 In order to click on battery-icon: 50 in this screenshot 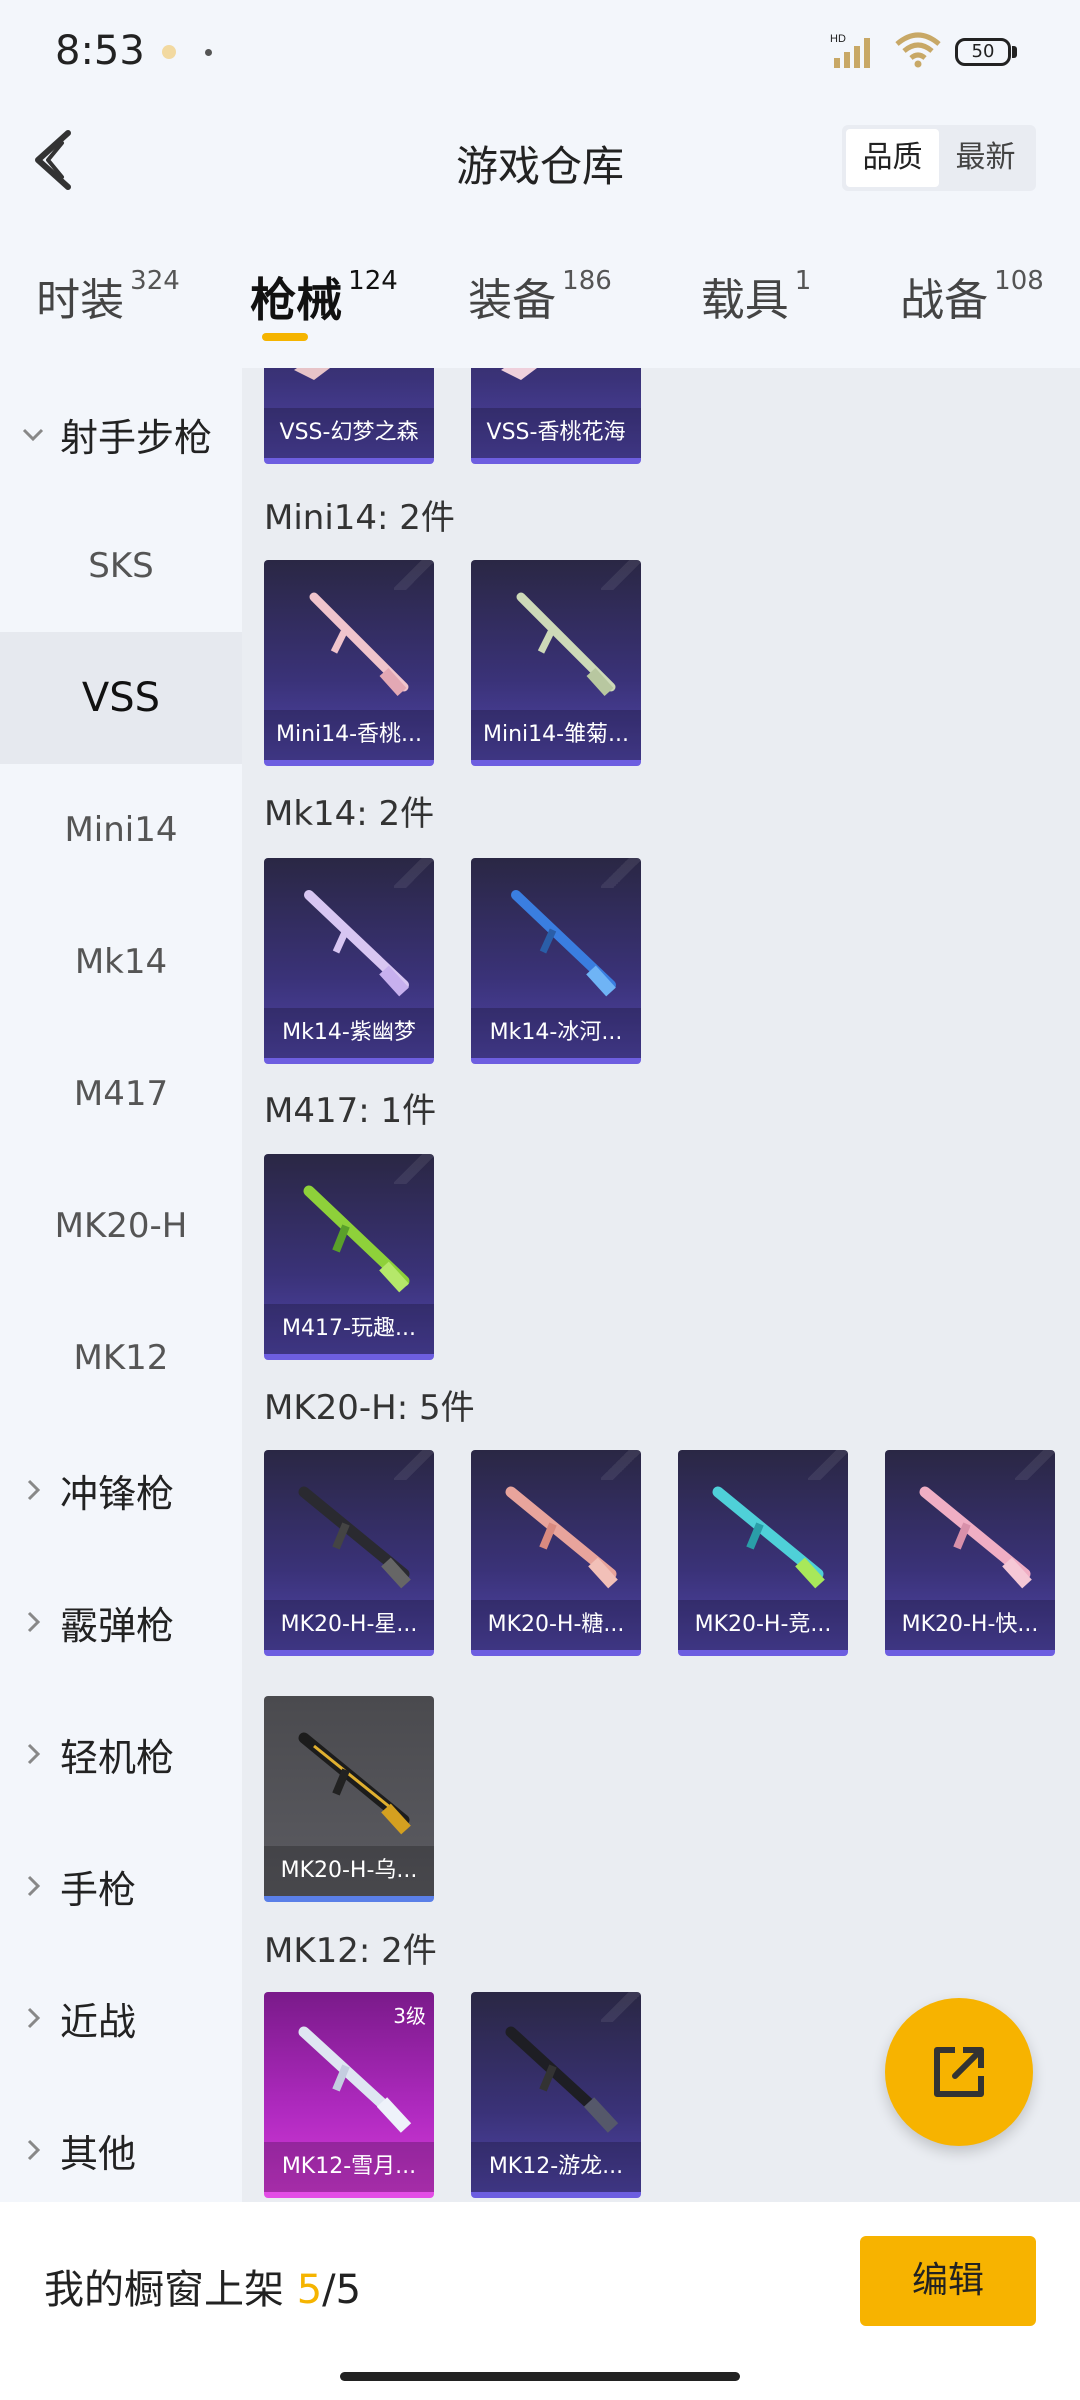, I will do `click(983, 52)`.